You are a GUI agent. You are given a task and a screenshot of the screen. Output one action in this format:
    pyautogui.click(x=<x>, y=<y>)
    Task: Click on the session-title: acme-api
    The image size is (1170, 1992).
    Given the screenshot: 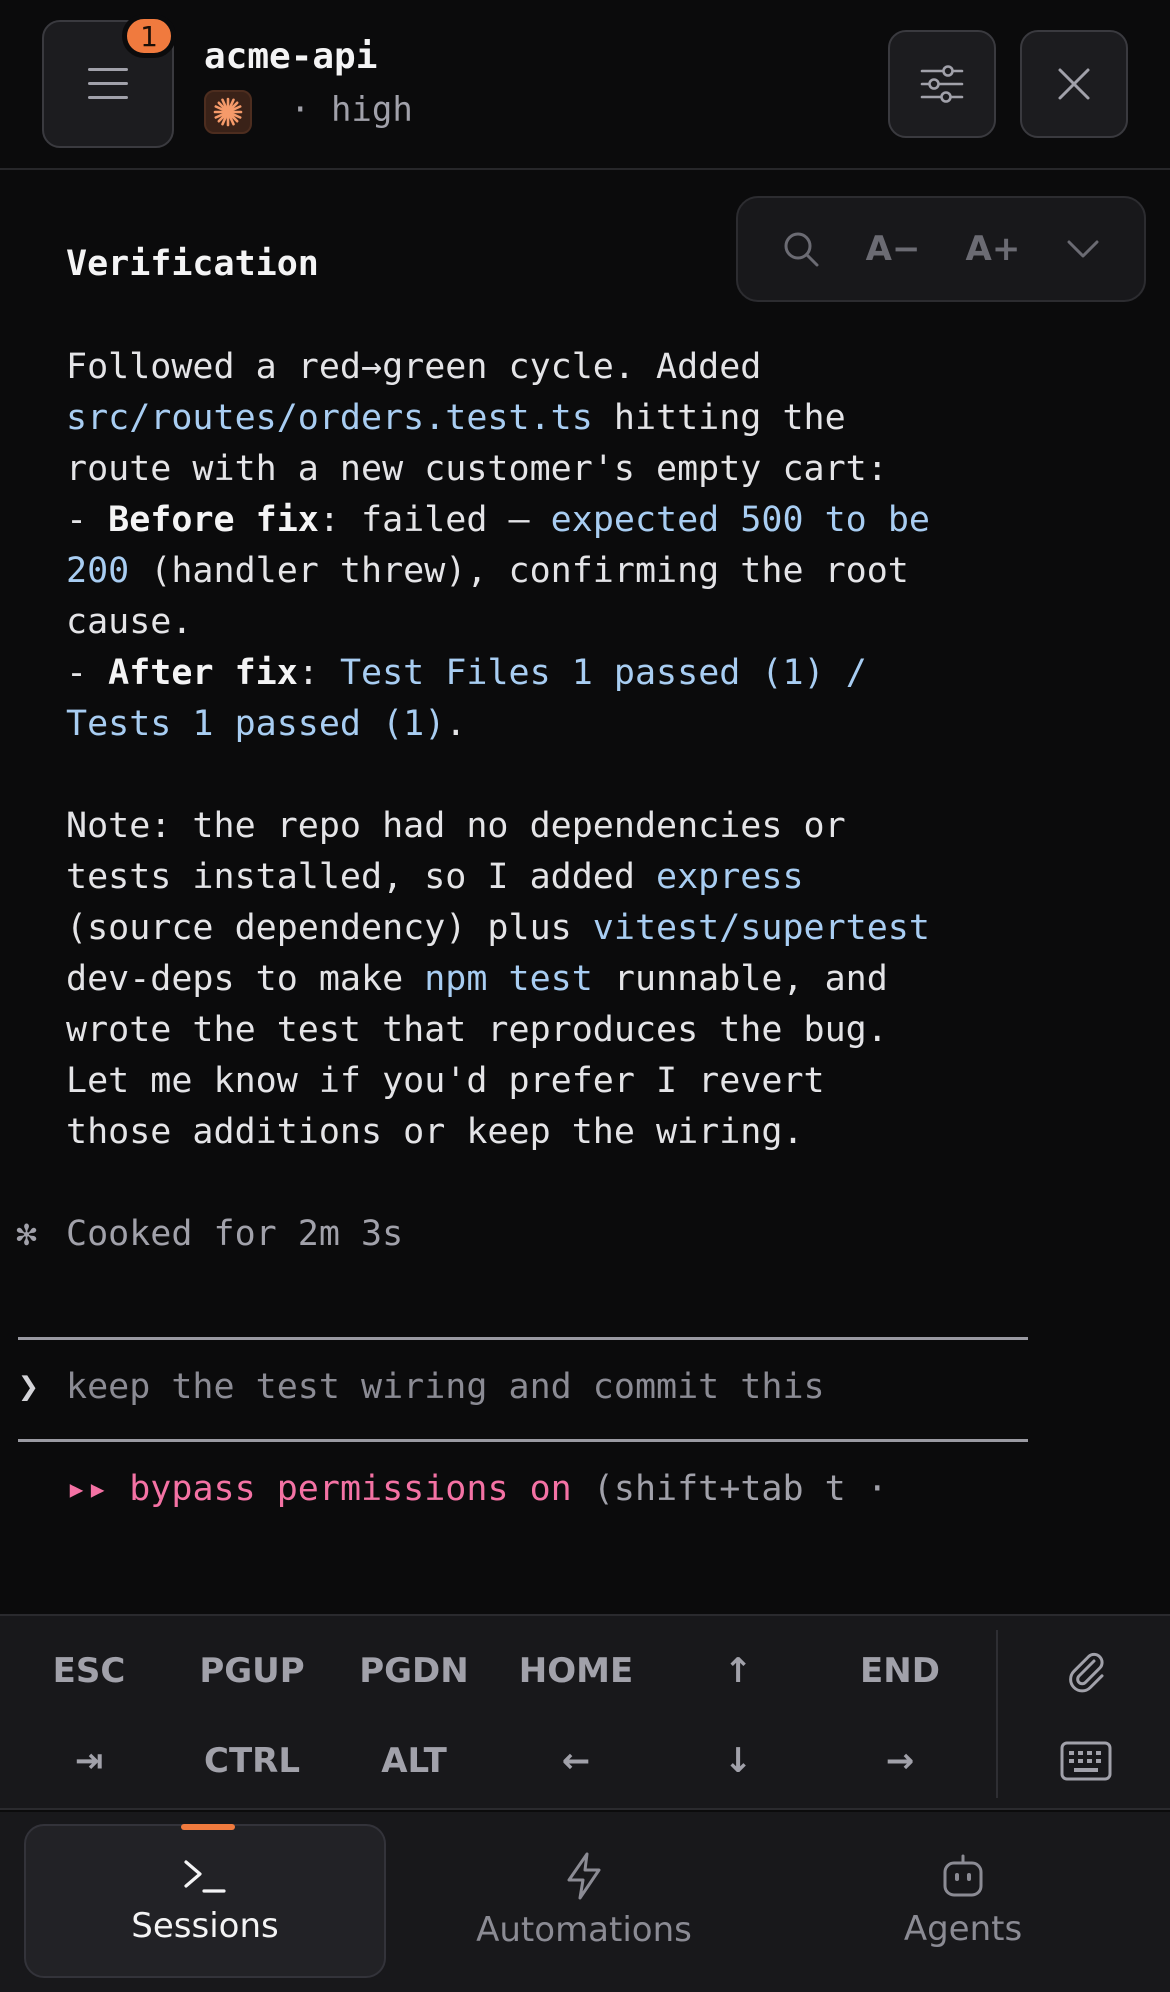 What is the action you would take?
    pyautogui.click(x=291, y=56)
    